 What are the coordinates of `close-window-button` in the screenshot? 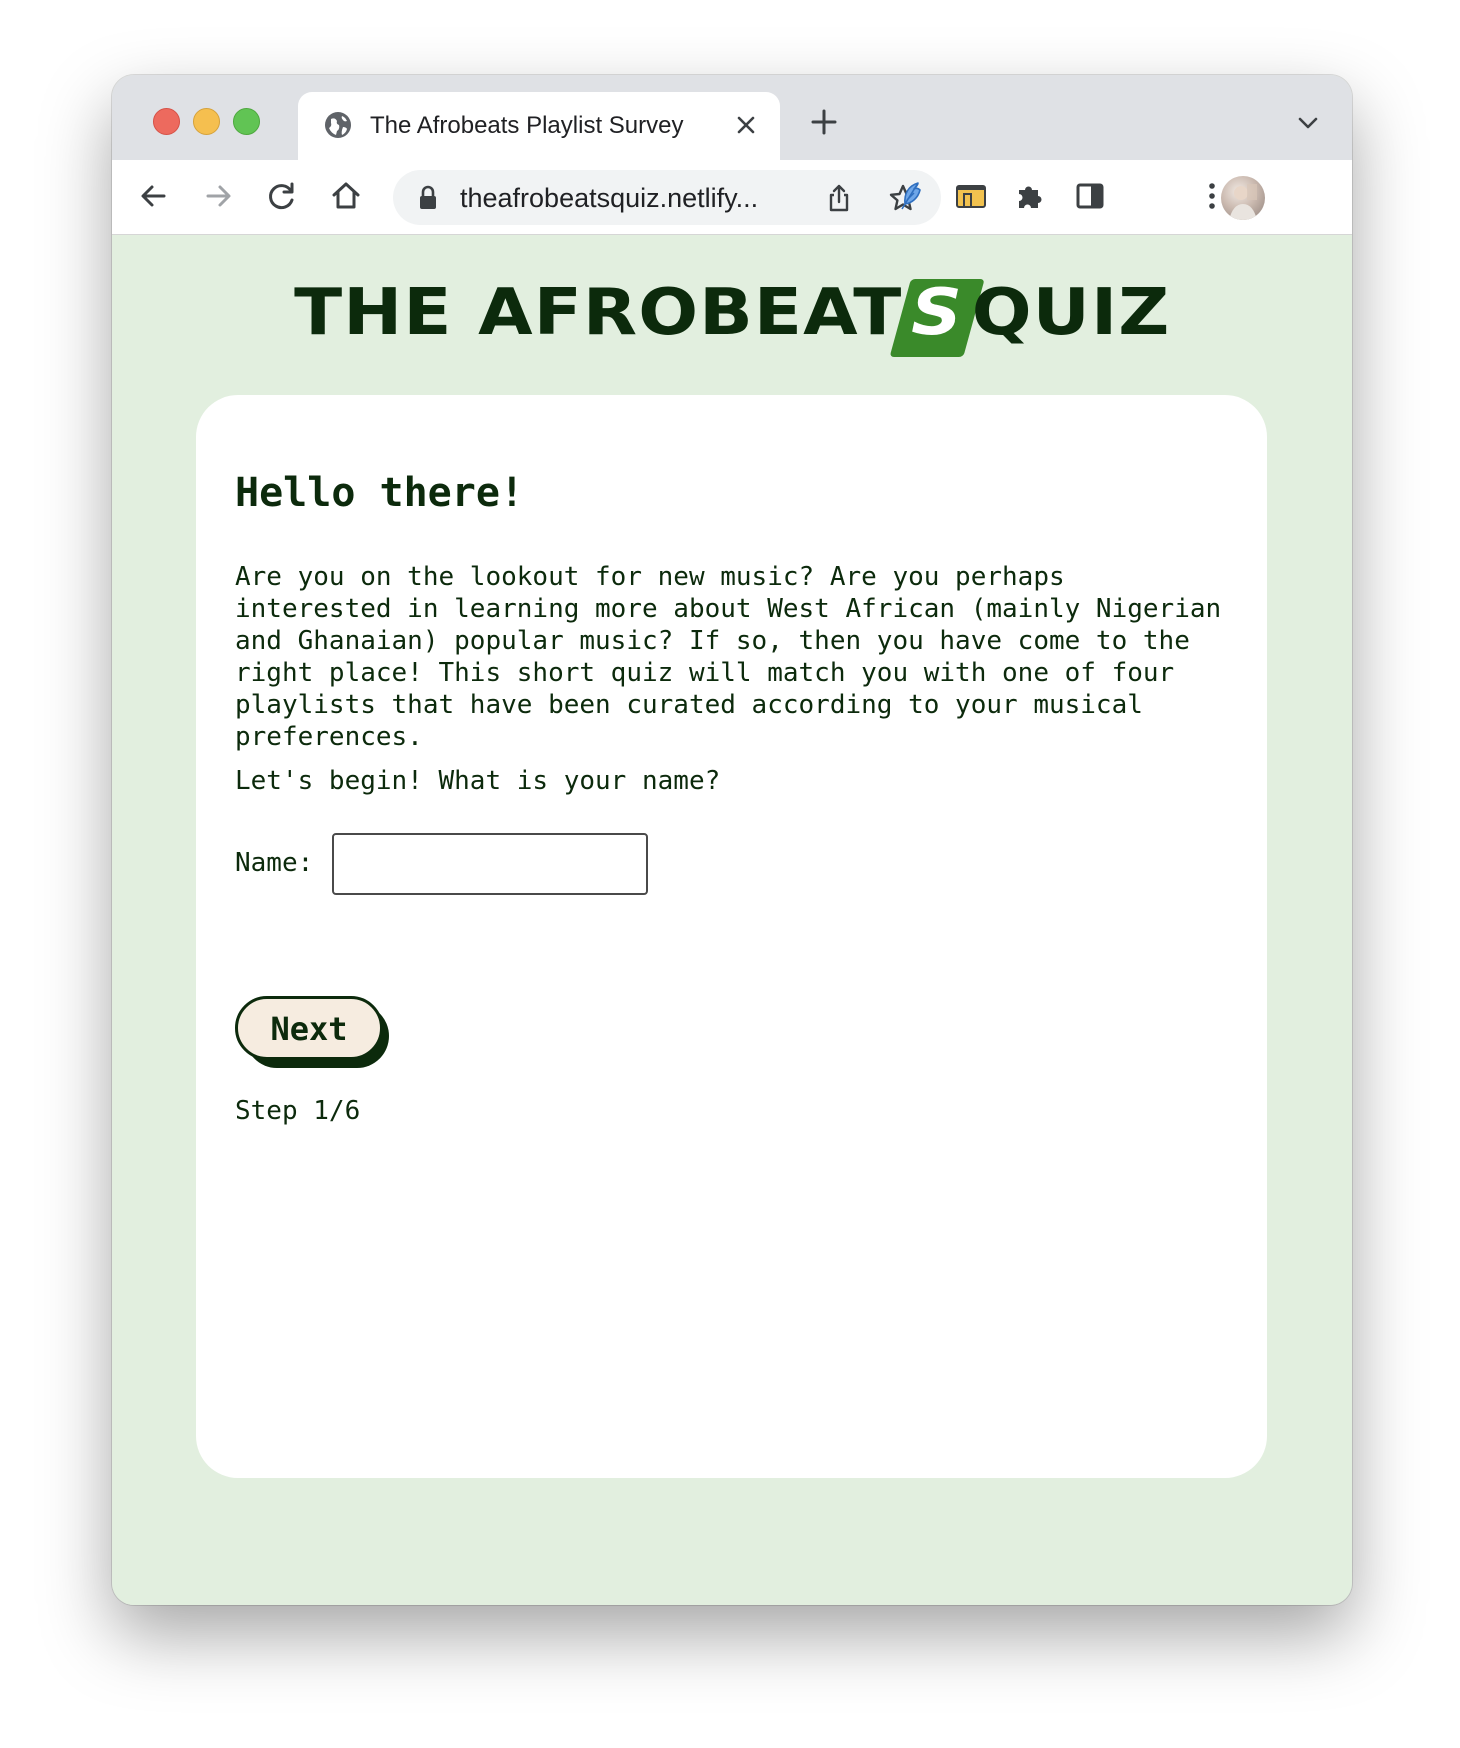 It's located at (166, 121).